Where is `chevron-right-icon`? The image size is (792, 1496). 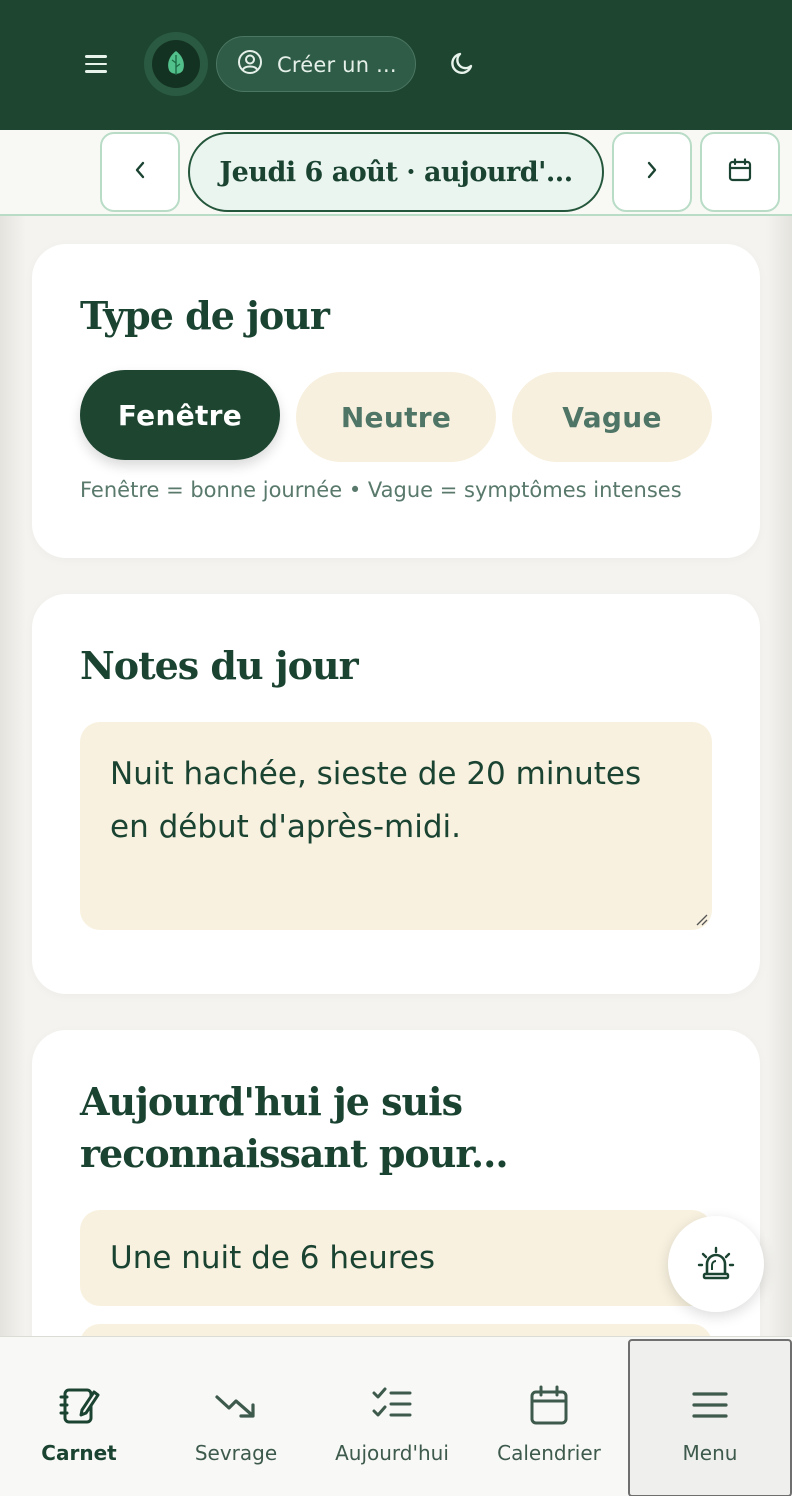 chevron-right-icon is located at coordinates (652, 172).